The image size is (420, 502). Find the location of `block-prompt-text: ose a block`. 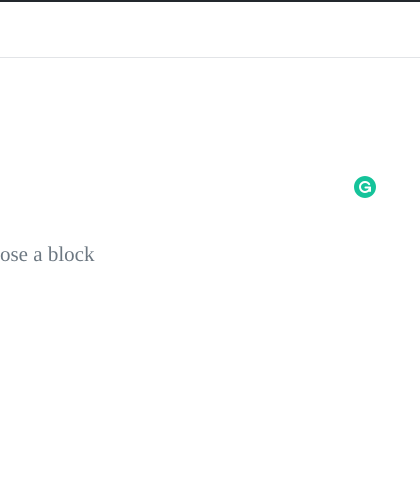

block-prompt-text: ose a block is located at coordinates (47, 254).